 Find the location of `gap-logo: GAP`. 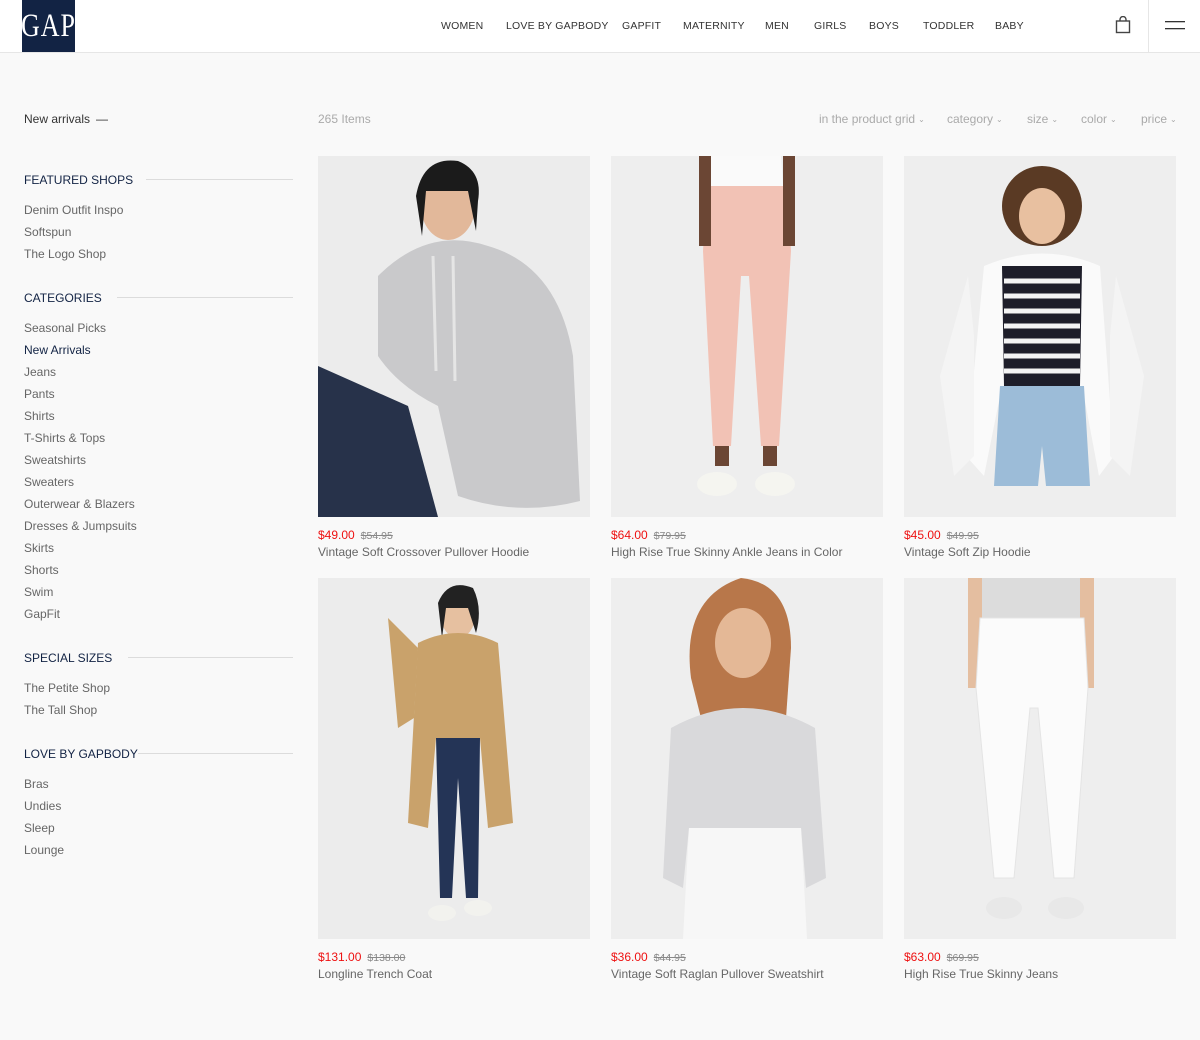

gap-logo: GAP is located at coordinates (48, 26).